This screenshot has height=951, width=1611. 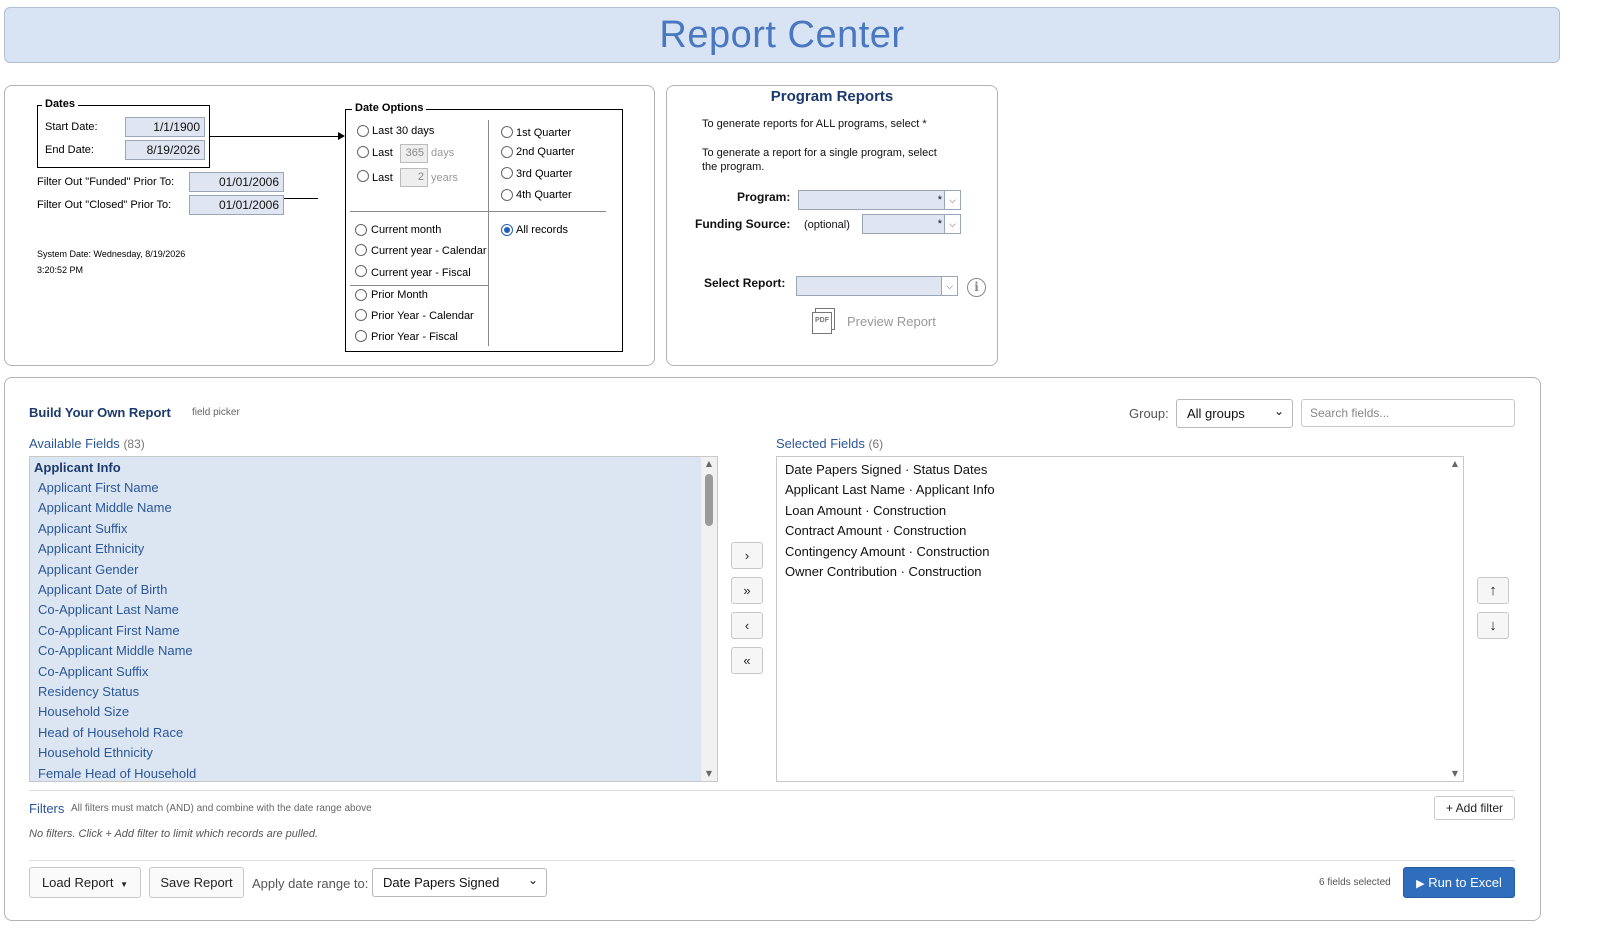 I want to click on radio-q4, so click(x=507, y=195).